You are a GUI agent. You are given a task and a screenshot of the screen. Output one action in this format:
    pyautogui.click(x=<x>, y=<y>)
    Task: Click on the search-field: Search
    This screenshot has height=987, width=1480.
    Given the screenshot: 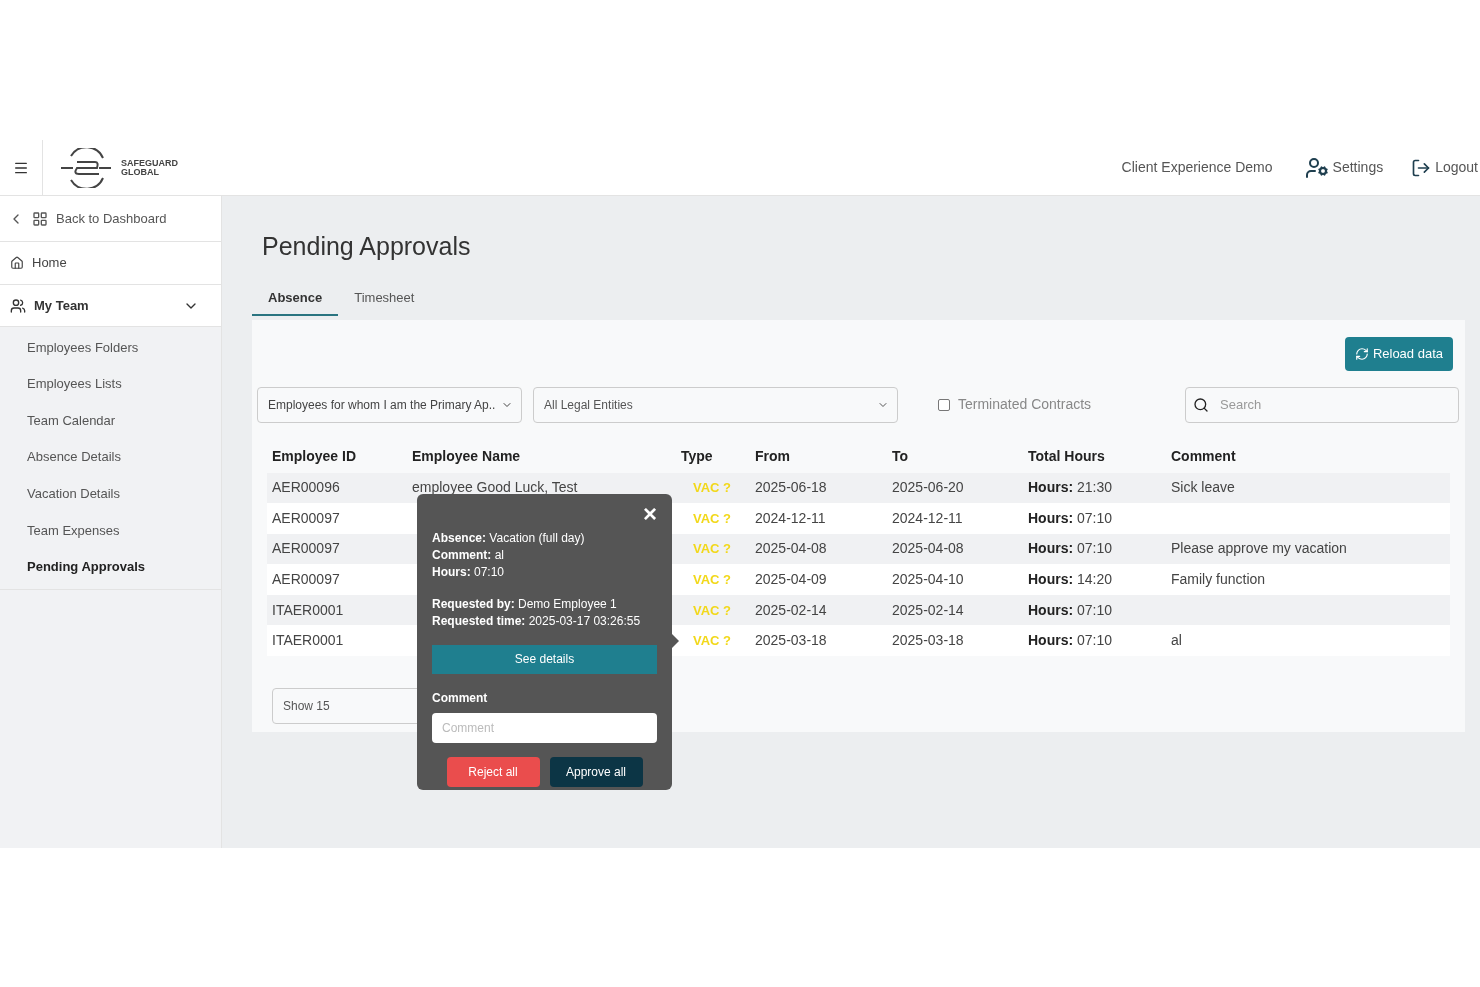 What is the action you would take?
    pyautogui.click(x=1322, y=404)
    